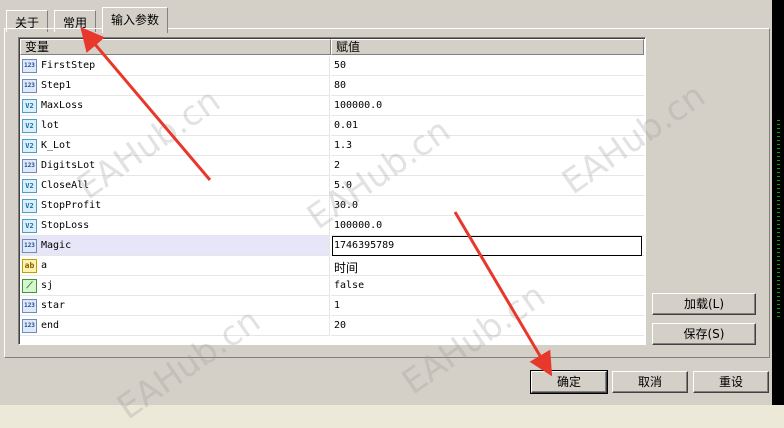 The height and width of the screenshot is (428, 784). Describe the element at coordinates (29, 266) in the screenshot. I see `string-type-icon: ab` at that location.